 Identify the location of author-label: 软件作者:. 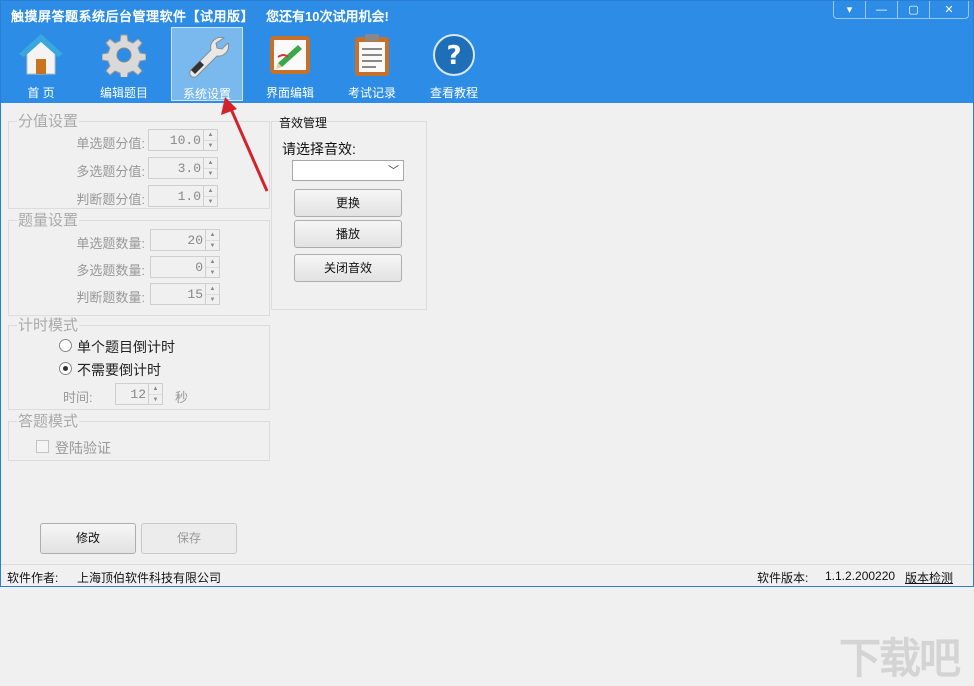
(33, 578).